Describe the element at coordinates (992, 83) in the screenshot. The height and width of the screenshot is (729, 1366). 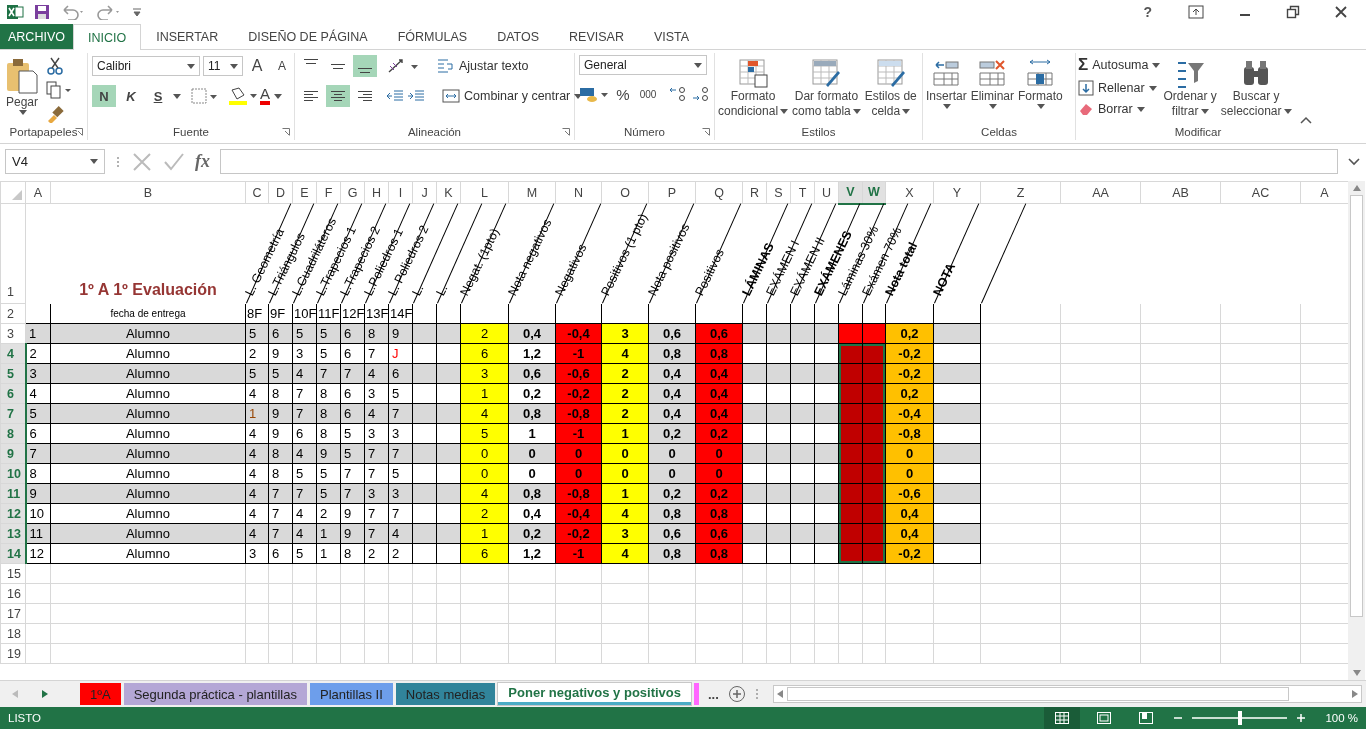
I see `cells-button: Eliminar` at that location.